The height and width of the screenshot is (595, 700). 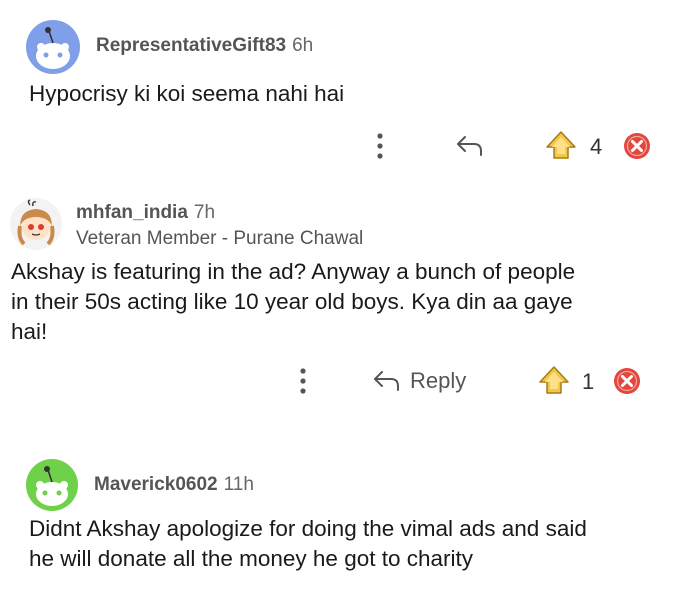 What do you see at coordinates (303, 45) in the screenshot?
I see `comment-age: 6h` at bounding box center [303, 45].